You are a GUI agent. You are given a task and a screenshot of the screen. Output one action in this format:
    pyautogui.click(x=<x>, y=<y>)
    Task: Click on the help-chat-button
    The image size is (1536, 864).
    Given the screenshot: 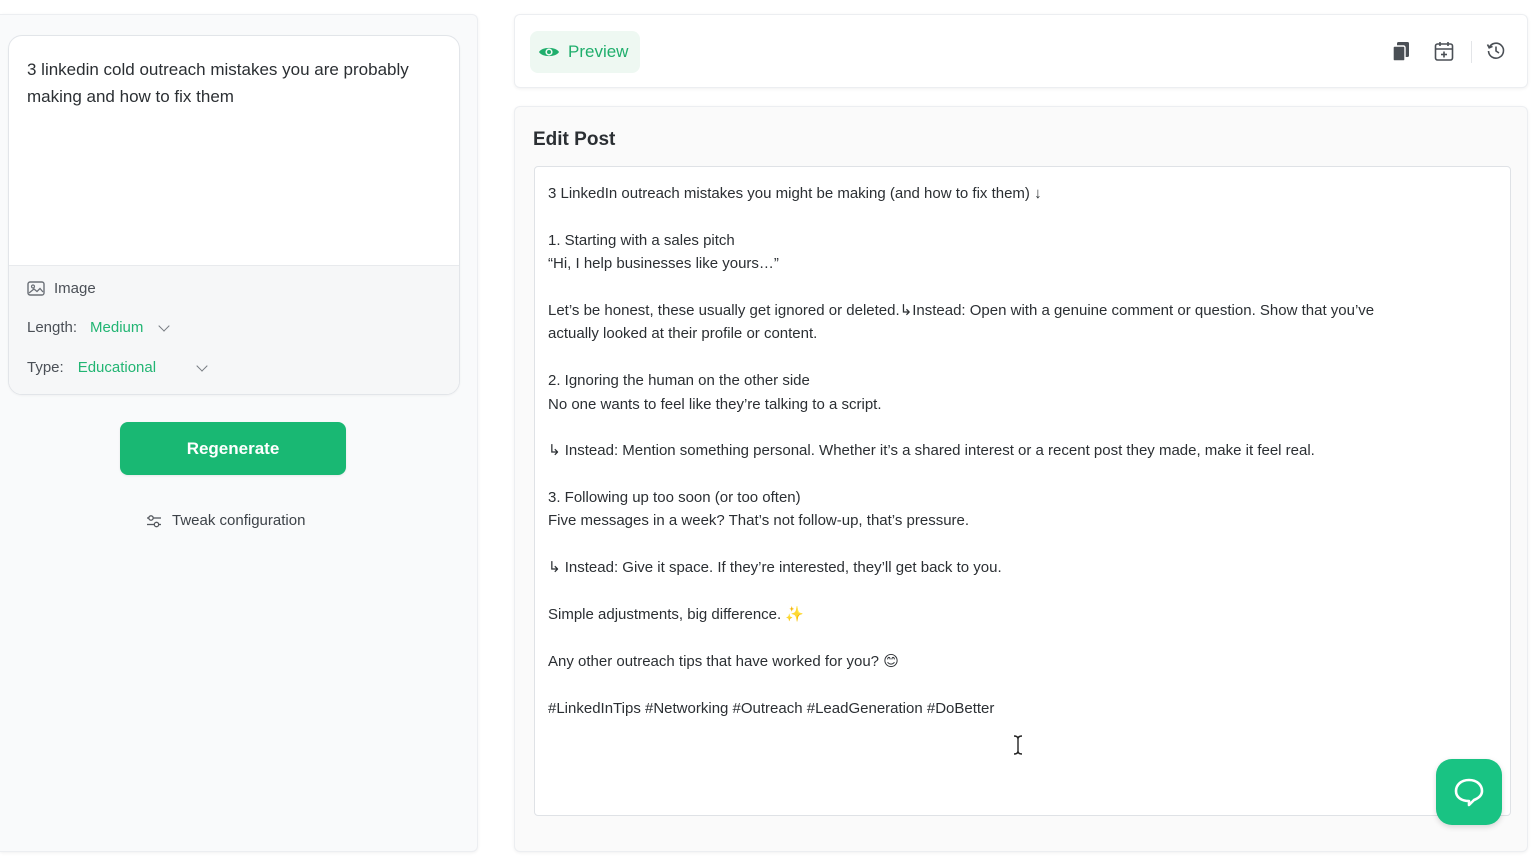 What is the action you would take?
    pyautogui.click(x=1469, y=792)
    